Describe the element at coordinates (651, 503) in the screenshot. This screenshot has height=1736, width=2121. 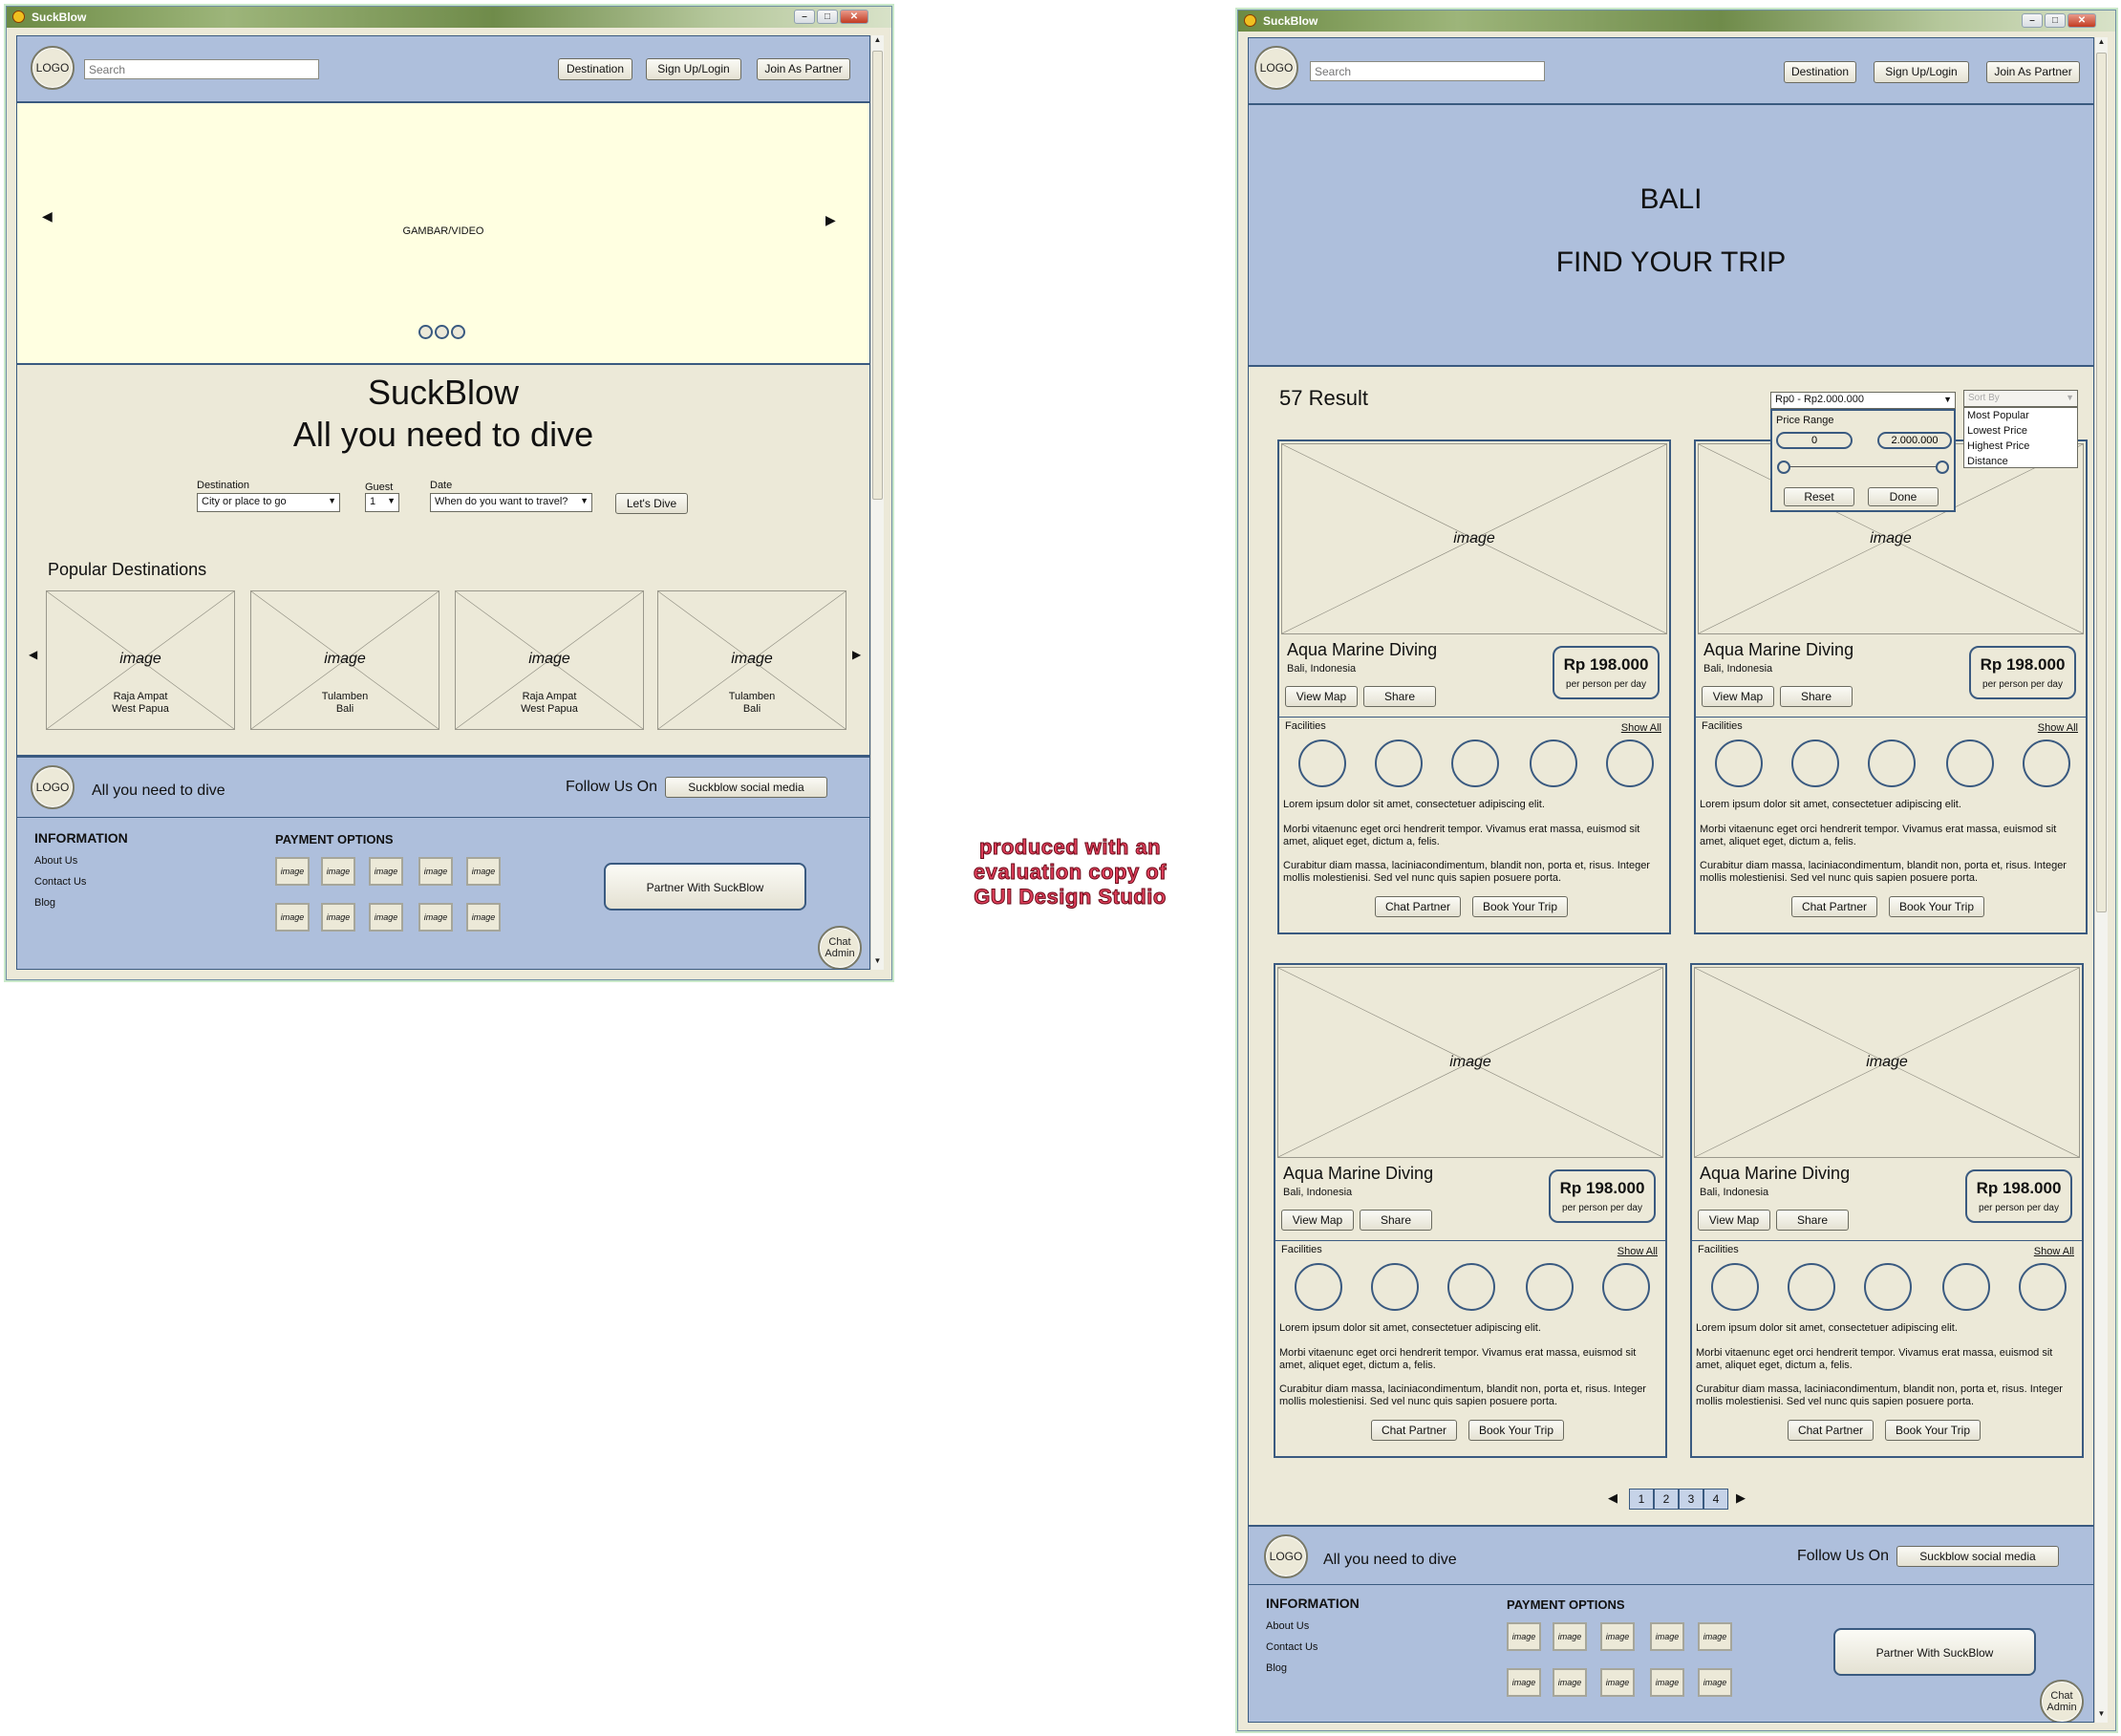
I see `lets-dive-button: Let's Dive` at that location.